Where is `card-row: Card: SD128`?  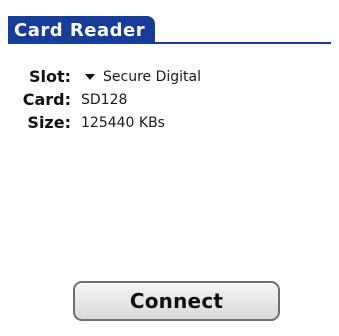 card-row: Card: SD128 is located at coordinates (166, 99).